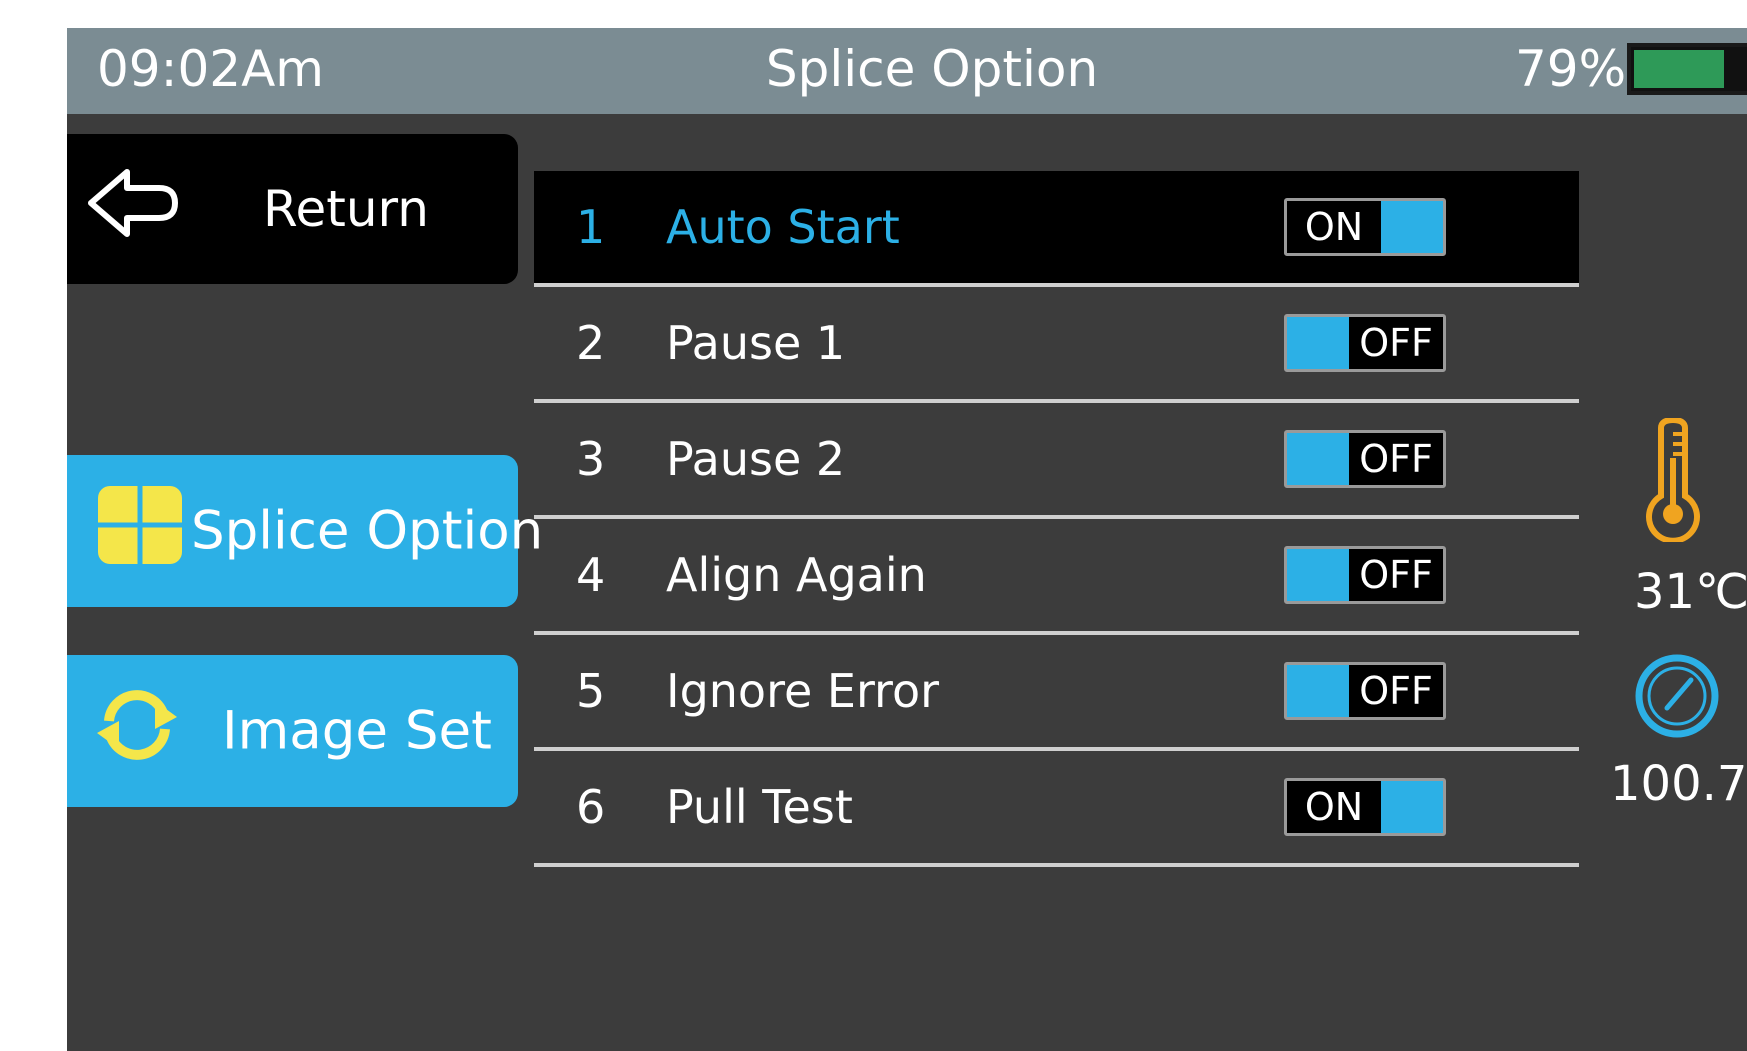 The width and height of the screenshot is (1747, 1051). Describe the element at coordinates (367, 531) in the screenshot. I see `splice-option-label: Splice Option` at that location.